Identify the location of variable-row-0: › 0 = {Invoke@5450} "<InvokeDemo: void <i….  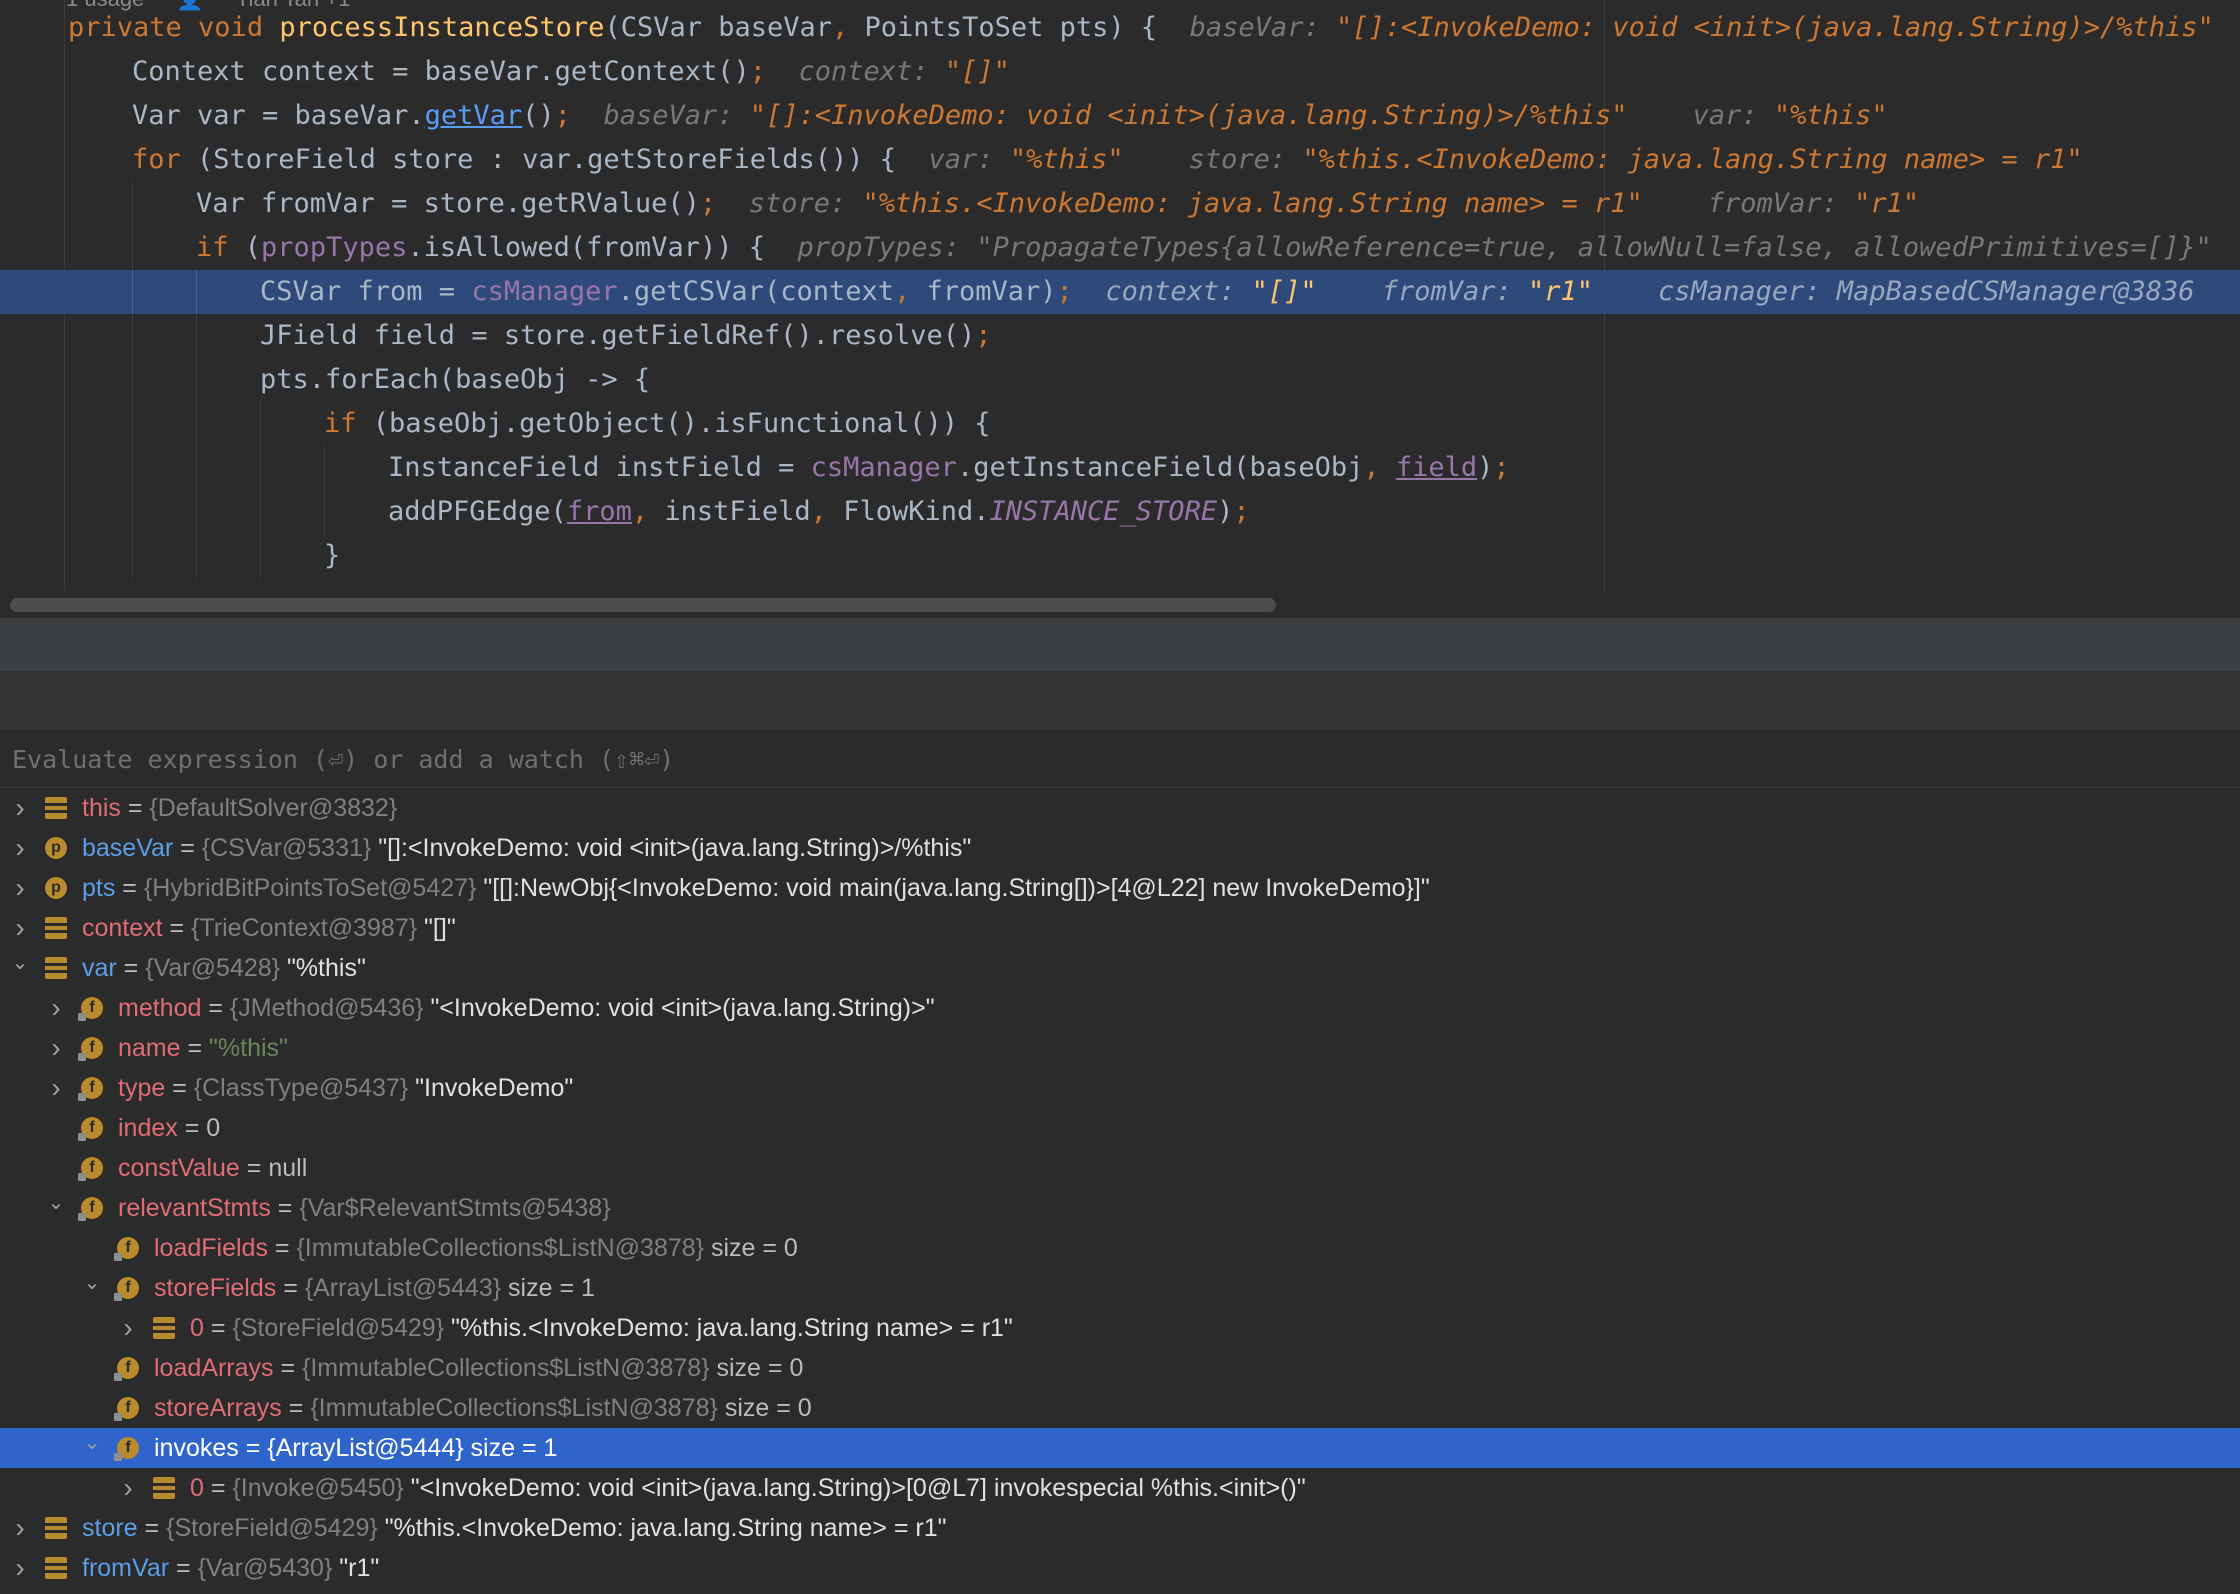
(1120, 1488).